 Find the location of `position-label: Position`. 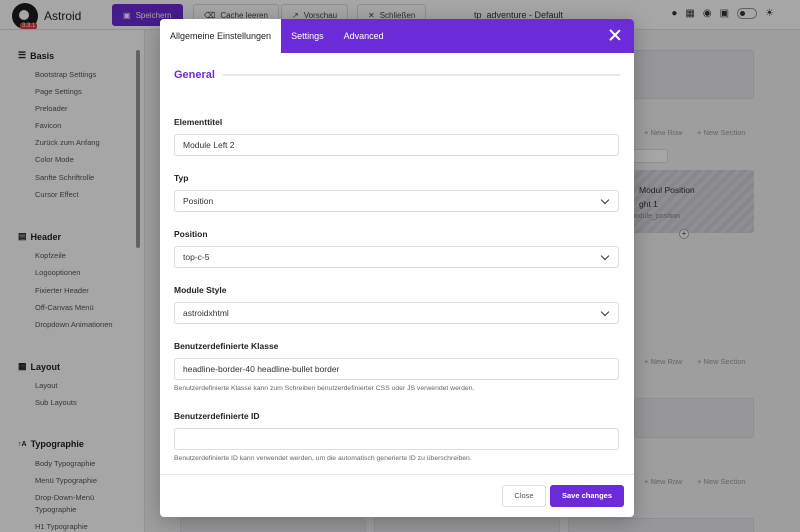

position-label: Position is located at coordinates (191, 234).